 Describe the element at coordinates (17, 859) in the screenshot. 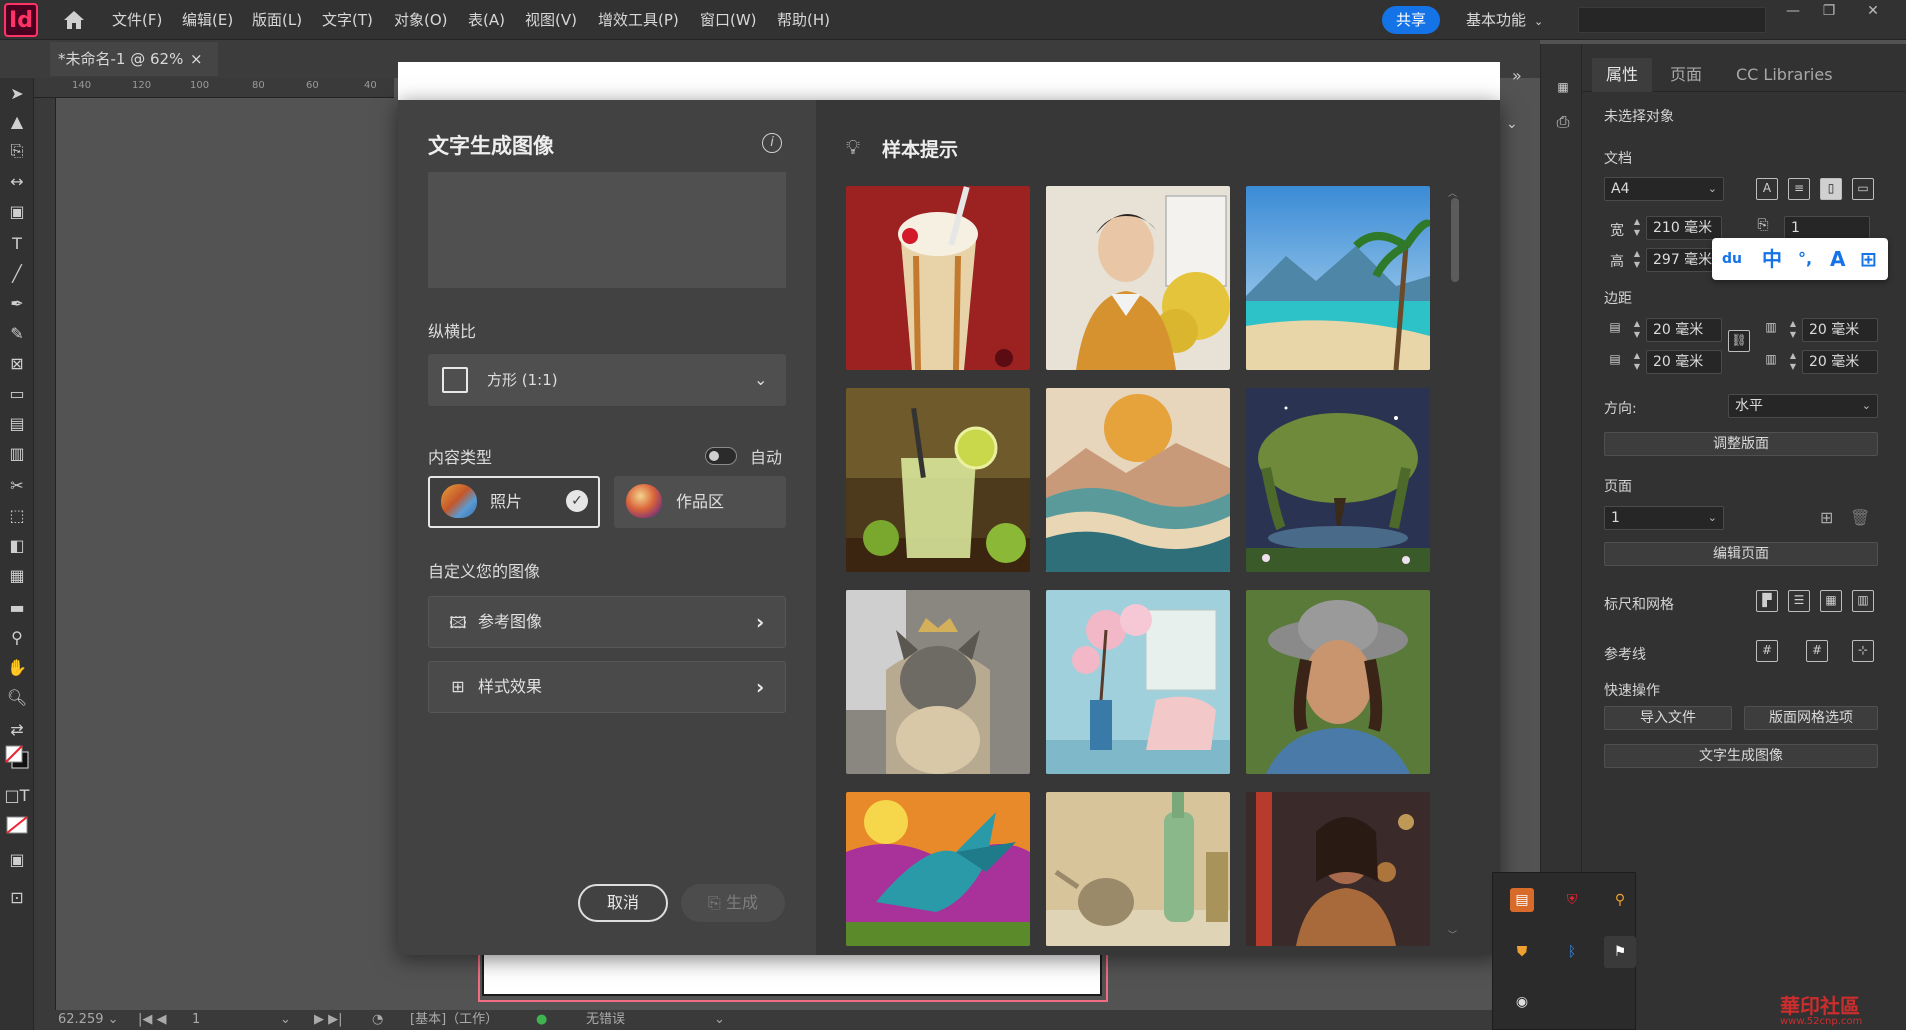

I see `screen-mode-icon: ▣` at that location.